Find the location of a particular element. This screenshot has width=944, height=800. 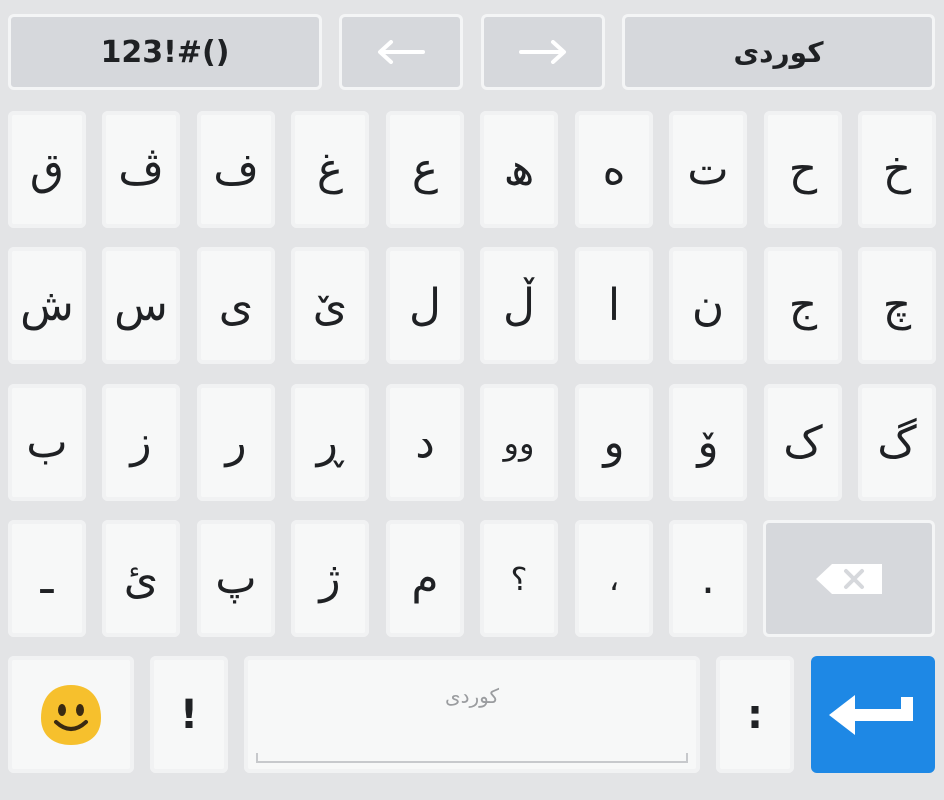

key-be: ب is located at coordinates (47, 442).